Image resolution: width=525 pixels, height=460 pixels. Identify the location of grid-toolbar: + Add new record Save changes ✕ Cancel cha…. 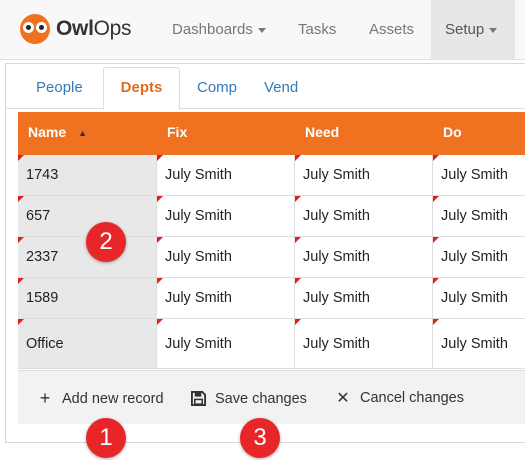
(271, 397).